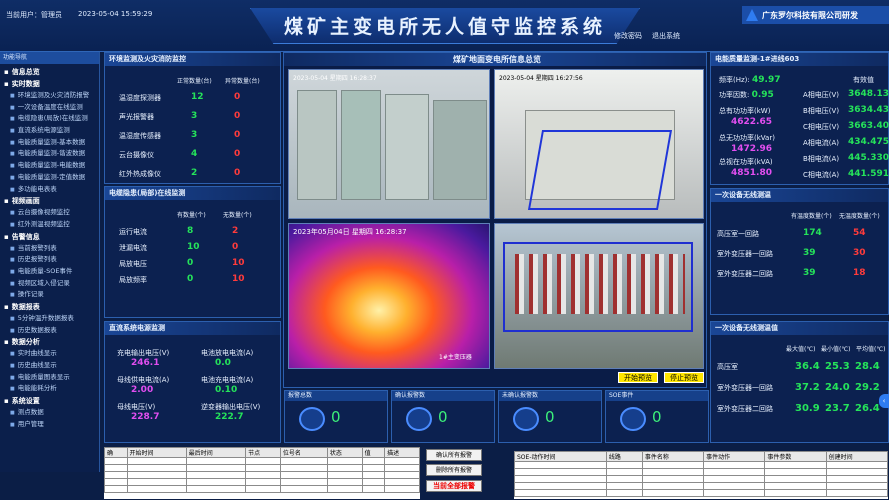 The image size is (889, 500). What do you see at coordinates (49, 272) in the screenshot?
I see `sidebar-item: 电能质量-SOE事件` at bounding box center [49, 272].